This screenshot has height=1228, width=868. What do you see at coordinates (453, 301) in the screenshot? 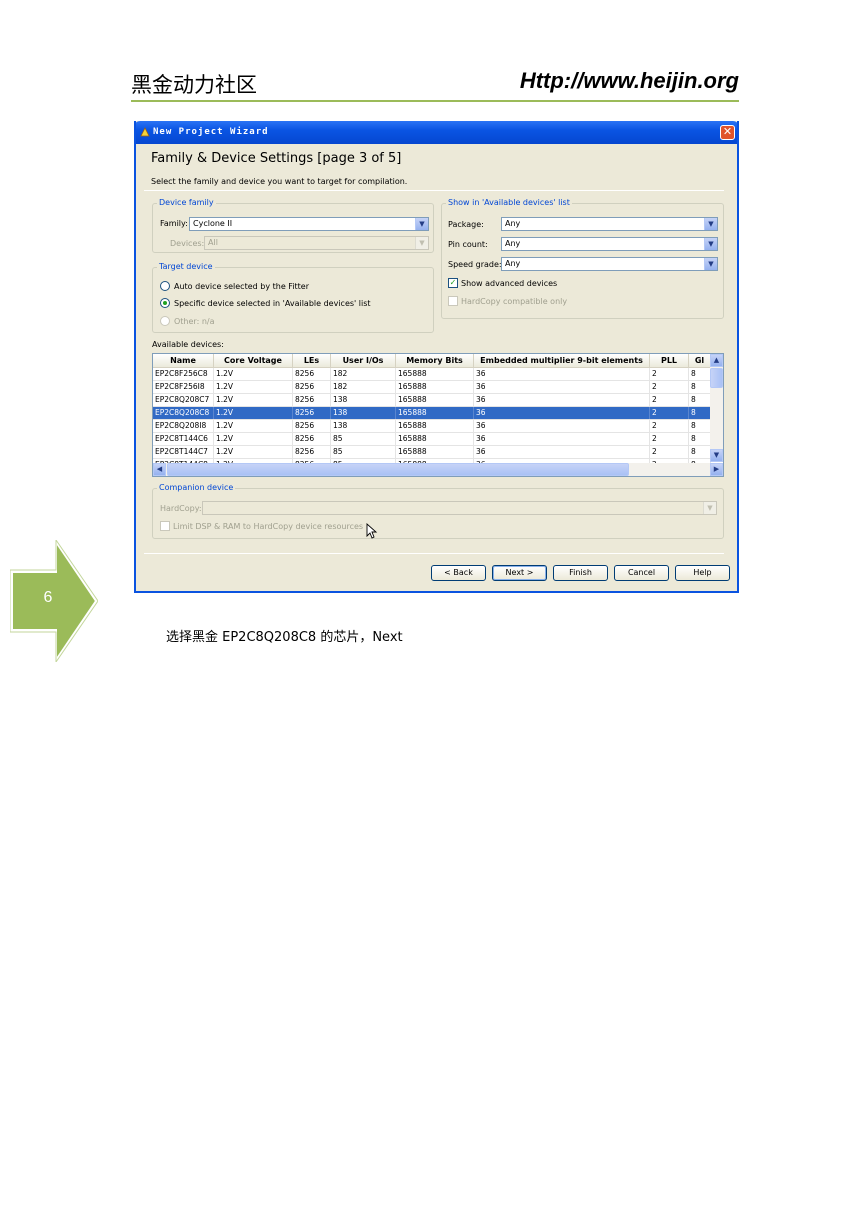
I see `hardcopy-compatible-checkbox` at bounding box center [453, 301].